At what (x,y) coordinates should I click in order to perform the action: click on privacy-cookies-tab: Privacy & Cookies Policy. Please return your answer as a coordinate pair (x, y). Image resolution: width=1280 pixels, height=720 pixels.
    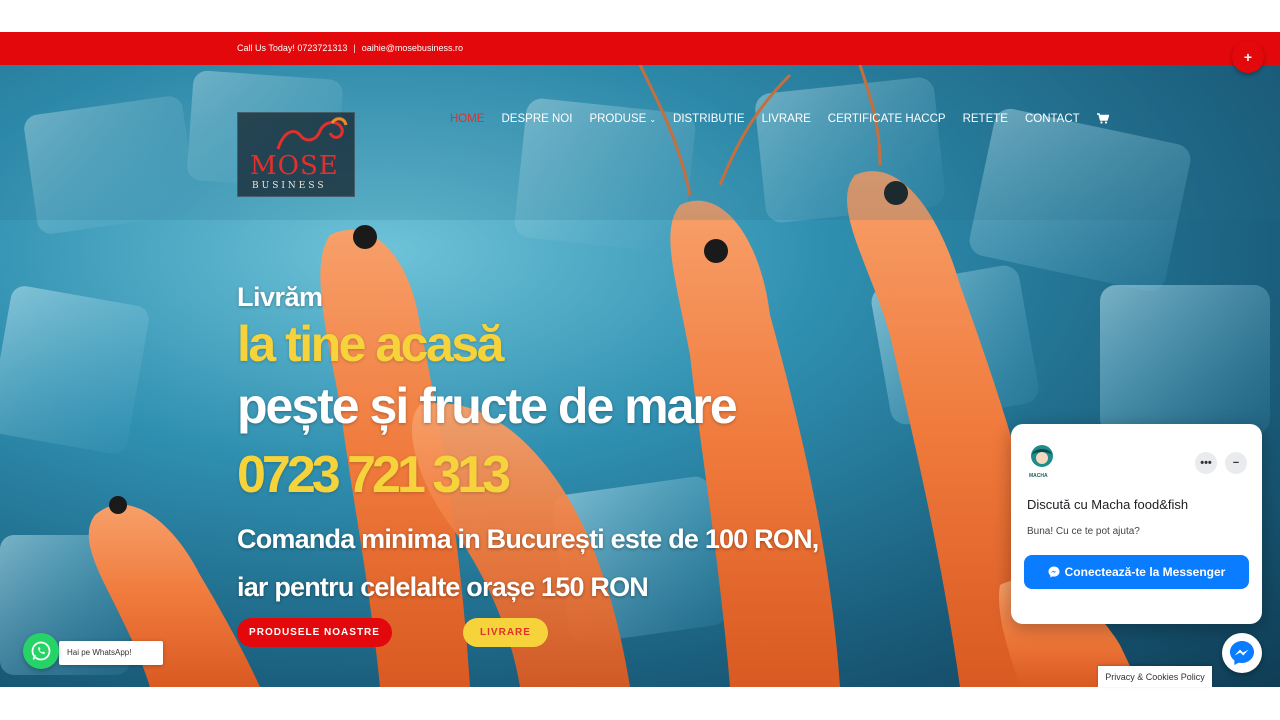
    Looking at the image, I should click on (1155, 676).